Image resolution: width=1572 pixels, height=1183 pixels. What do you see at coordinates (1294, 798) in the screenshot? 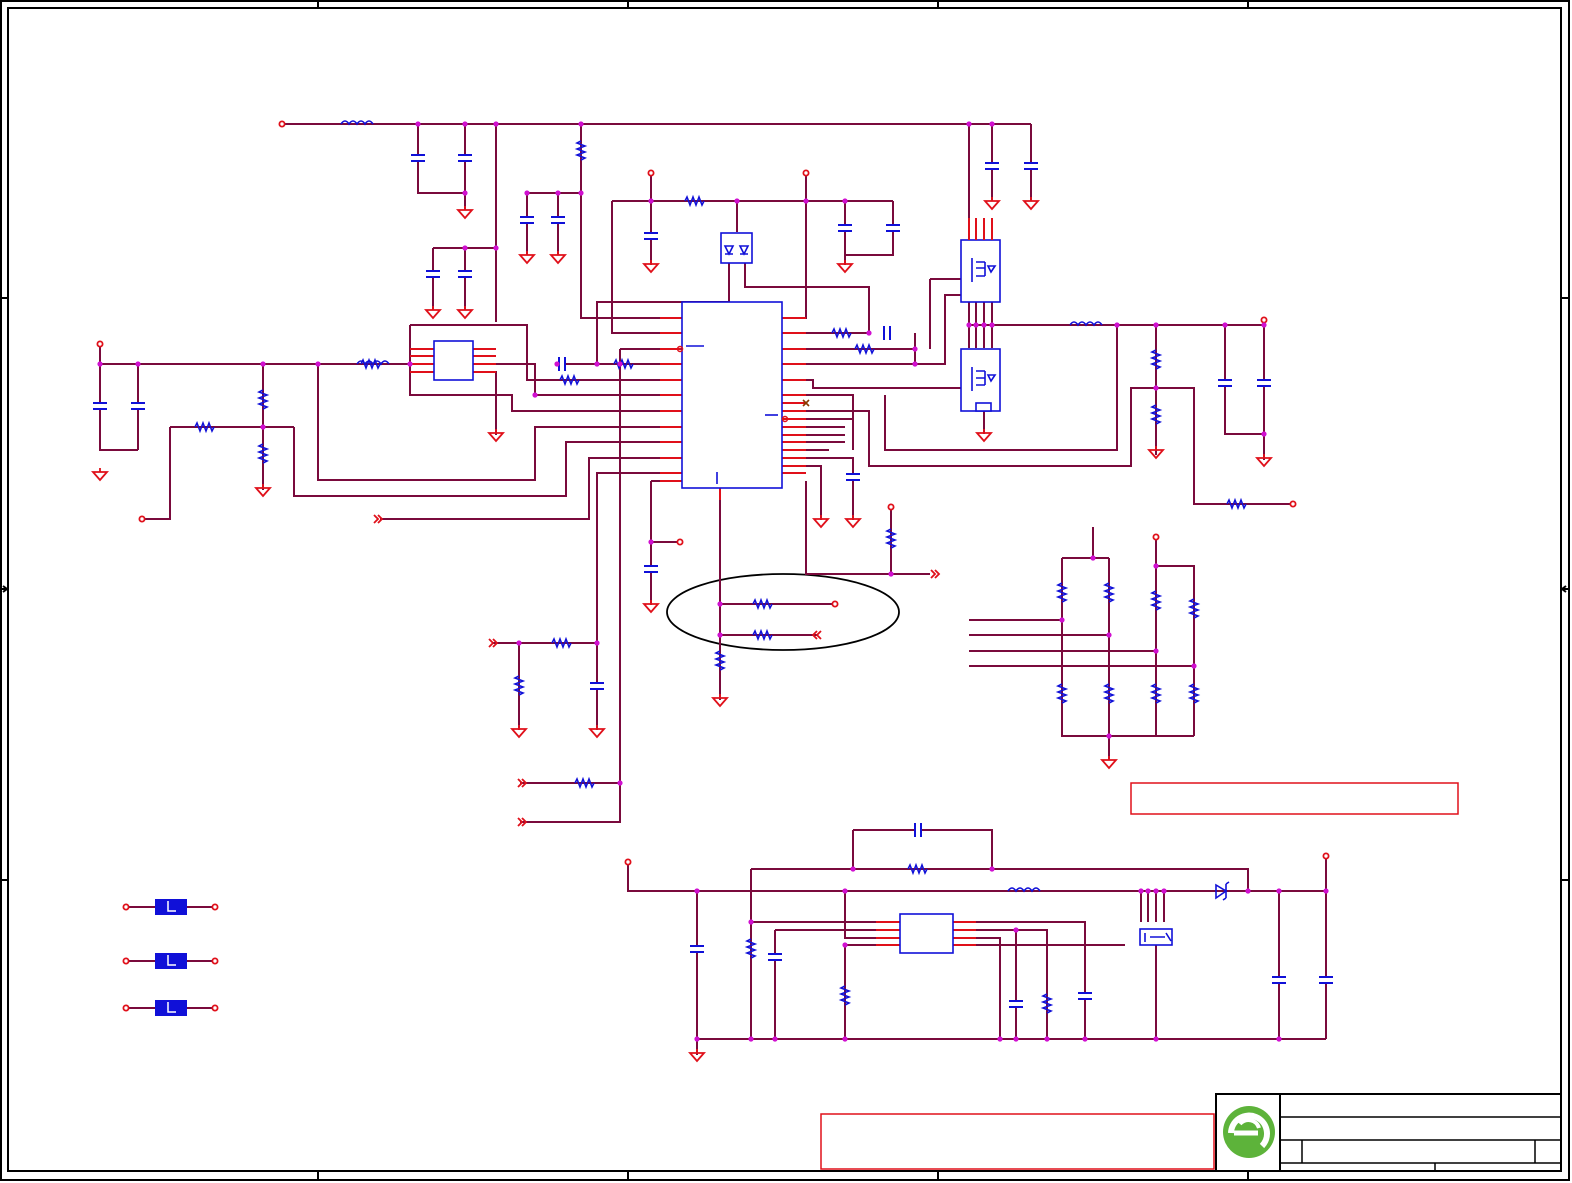
I see `note-box-right` at bounding box center [1294, 798].